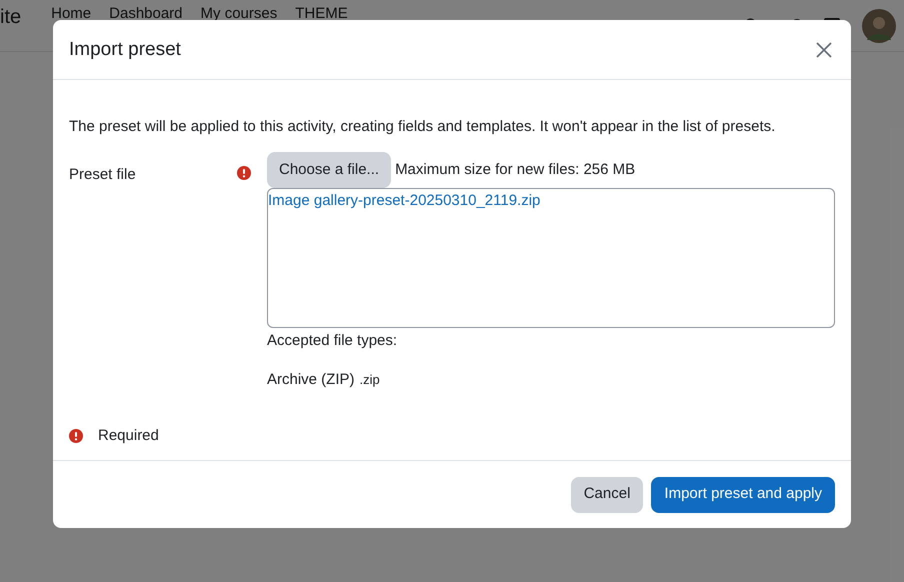  What do you see at coordinates (332, 341) in the screenshot?
I see `accepted-types-label: Accepted file types:` at bounding box center [332, 341].